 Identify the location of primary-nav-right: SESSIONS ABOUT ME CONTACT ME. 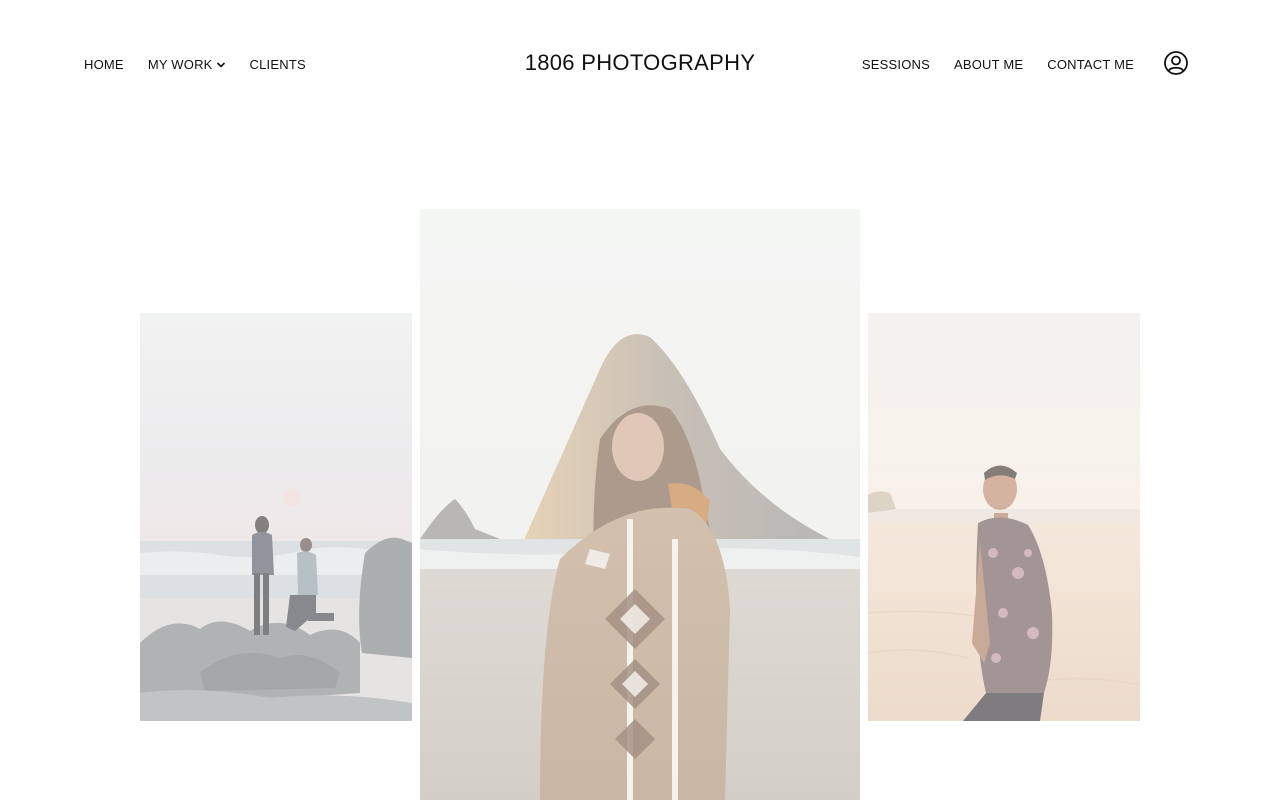
(986, 64).